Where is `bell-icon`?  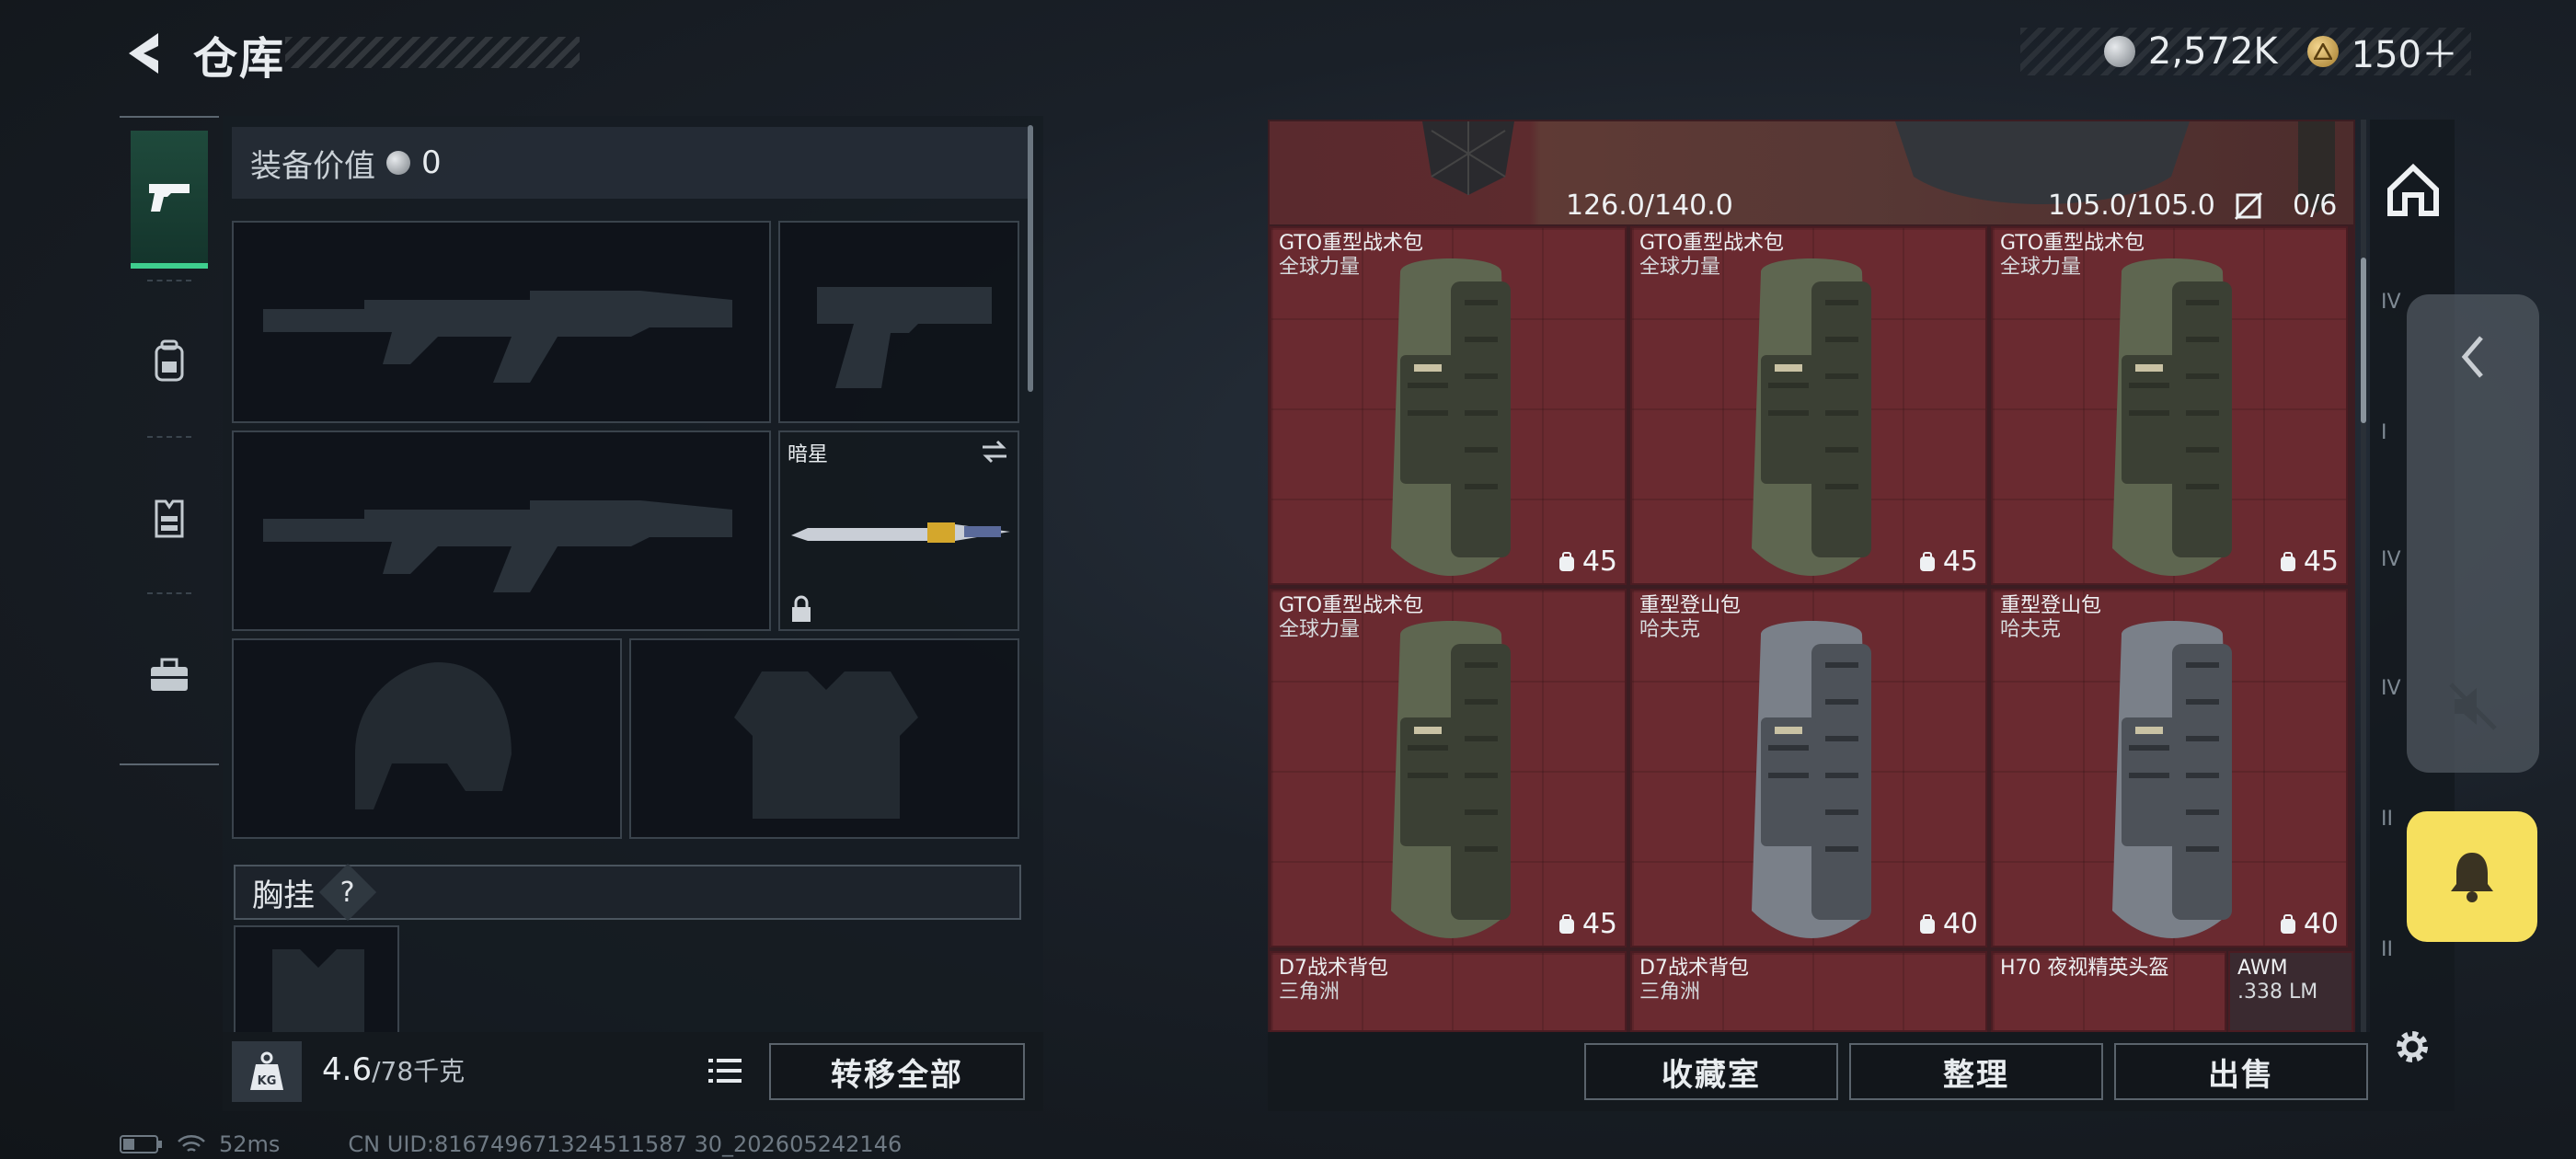 bell-icon is located at coordinates (2472, 877).